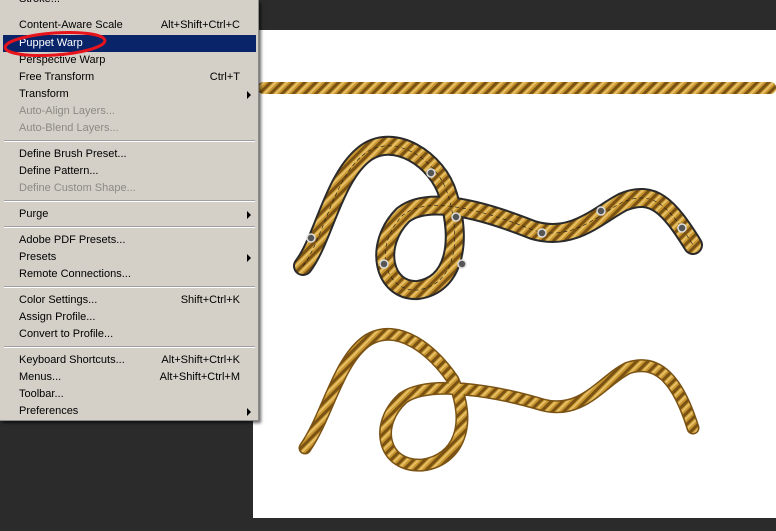 Image resolution: width=776 pixels, height=531 pixels. What do you see at coordinates (499, 399) in the screenshot?
I see `result-rope` at bounding box center [499, 399].